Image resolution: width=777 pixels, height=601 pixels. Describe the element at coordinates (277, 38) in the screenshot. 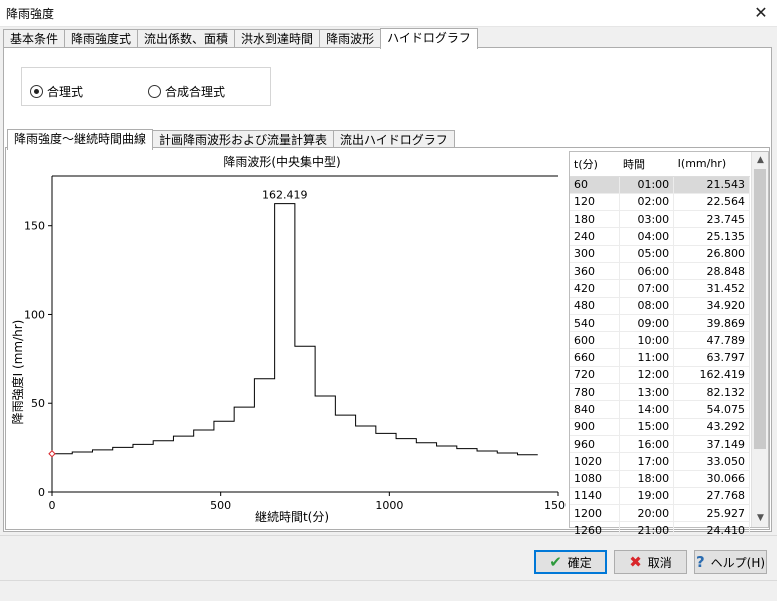

I see `tab-arrival-time: 洪水到達時間` at that location.